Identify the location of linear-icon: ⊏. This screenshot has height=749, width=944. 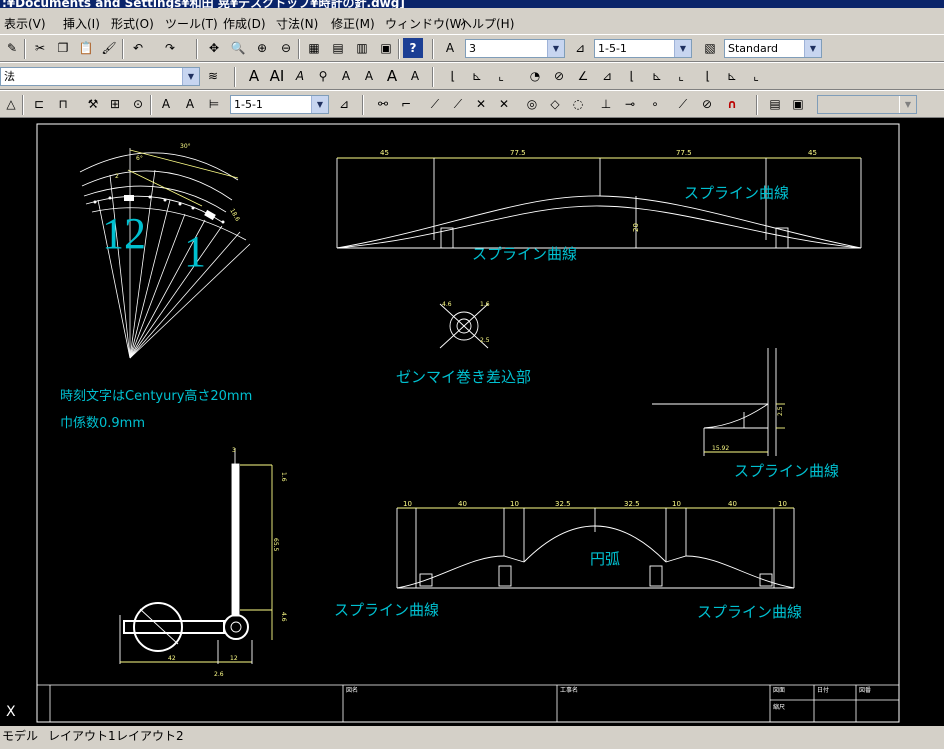
(39, 104).